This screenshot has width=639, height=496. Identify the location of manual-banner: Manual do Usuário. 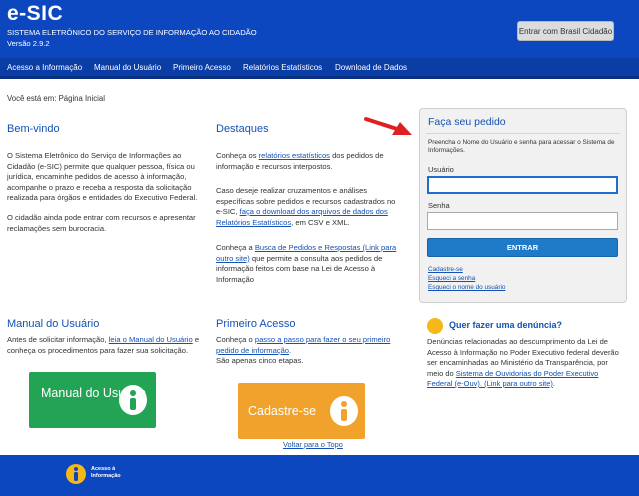
(92, 400).